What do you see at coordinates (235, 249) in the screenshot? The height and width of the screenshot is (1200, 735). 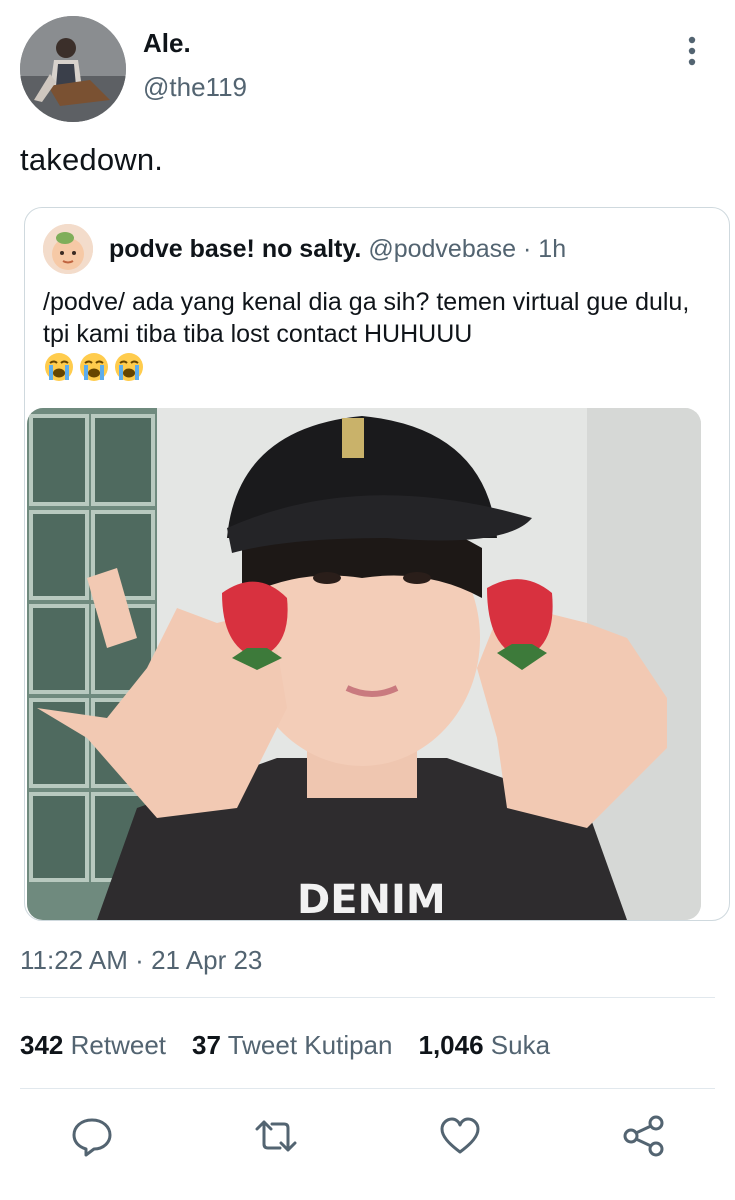 I see `quoted-display-name: podve base! no salty.` at bounding box center [235, 249].